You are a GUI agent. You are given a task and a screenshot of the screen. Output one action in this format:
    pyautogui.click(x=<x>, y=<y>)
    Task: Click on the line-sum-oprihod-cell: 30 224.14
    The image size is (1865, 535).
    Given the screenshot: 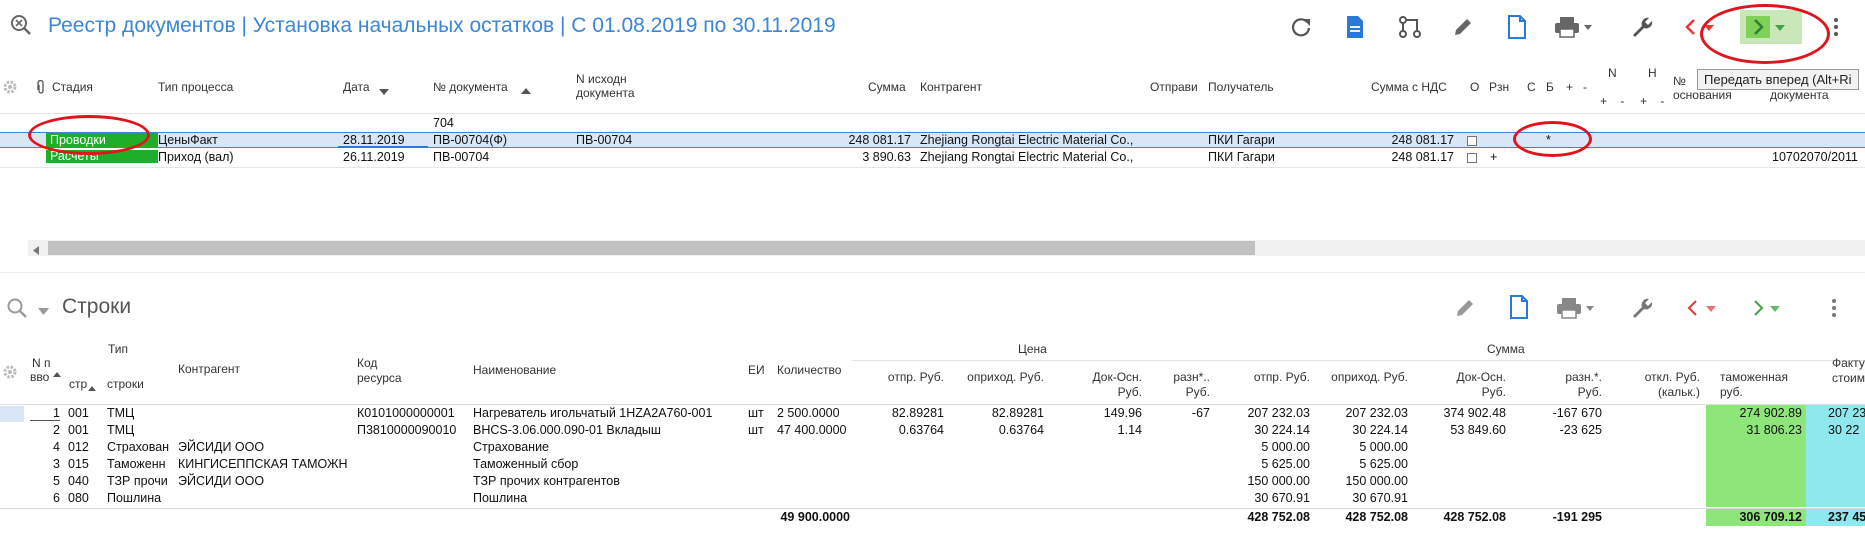 What is the action you would take?
    pyautogui.click(x=1380, y=430)
    